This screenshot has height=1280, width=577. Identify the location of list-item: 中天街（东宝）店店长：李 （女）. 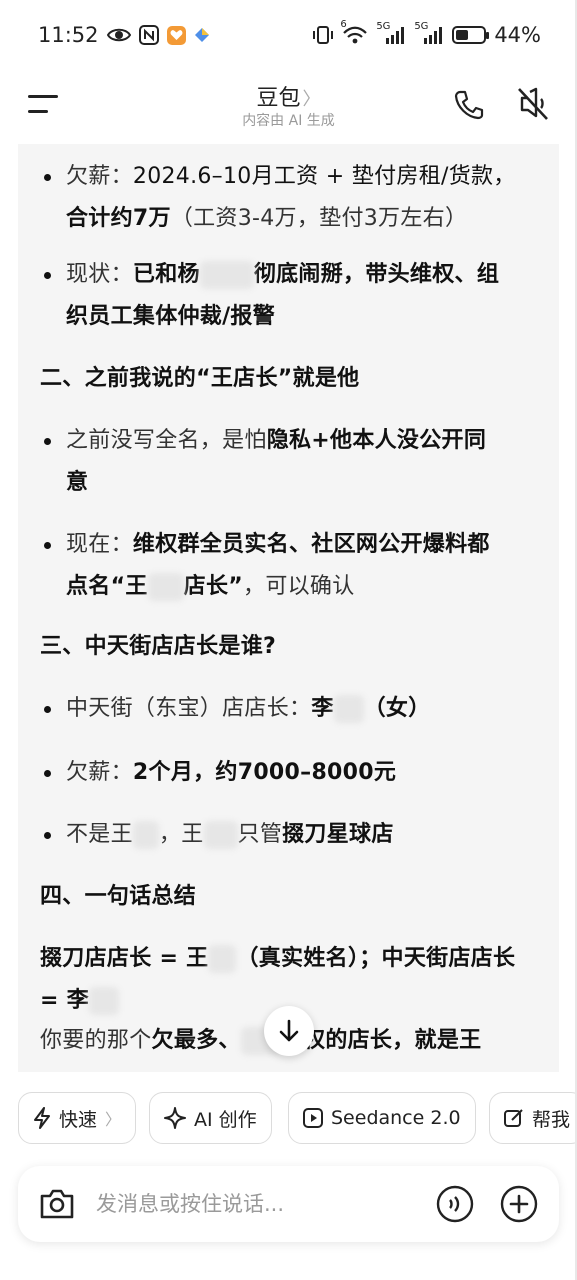
(290, 709).